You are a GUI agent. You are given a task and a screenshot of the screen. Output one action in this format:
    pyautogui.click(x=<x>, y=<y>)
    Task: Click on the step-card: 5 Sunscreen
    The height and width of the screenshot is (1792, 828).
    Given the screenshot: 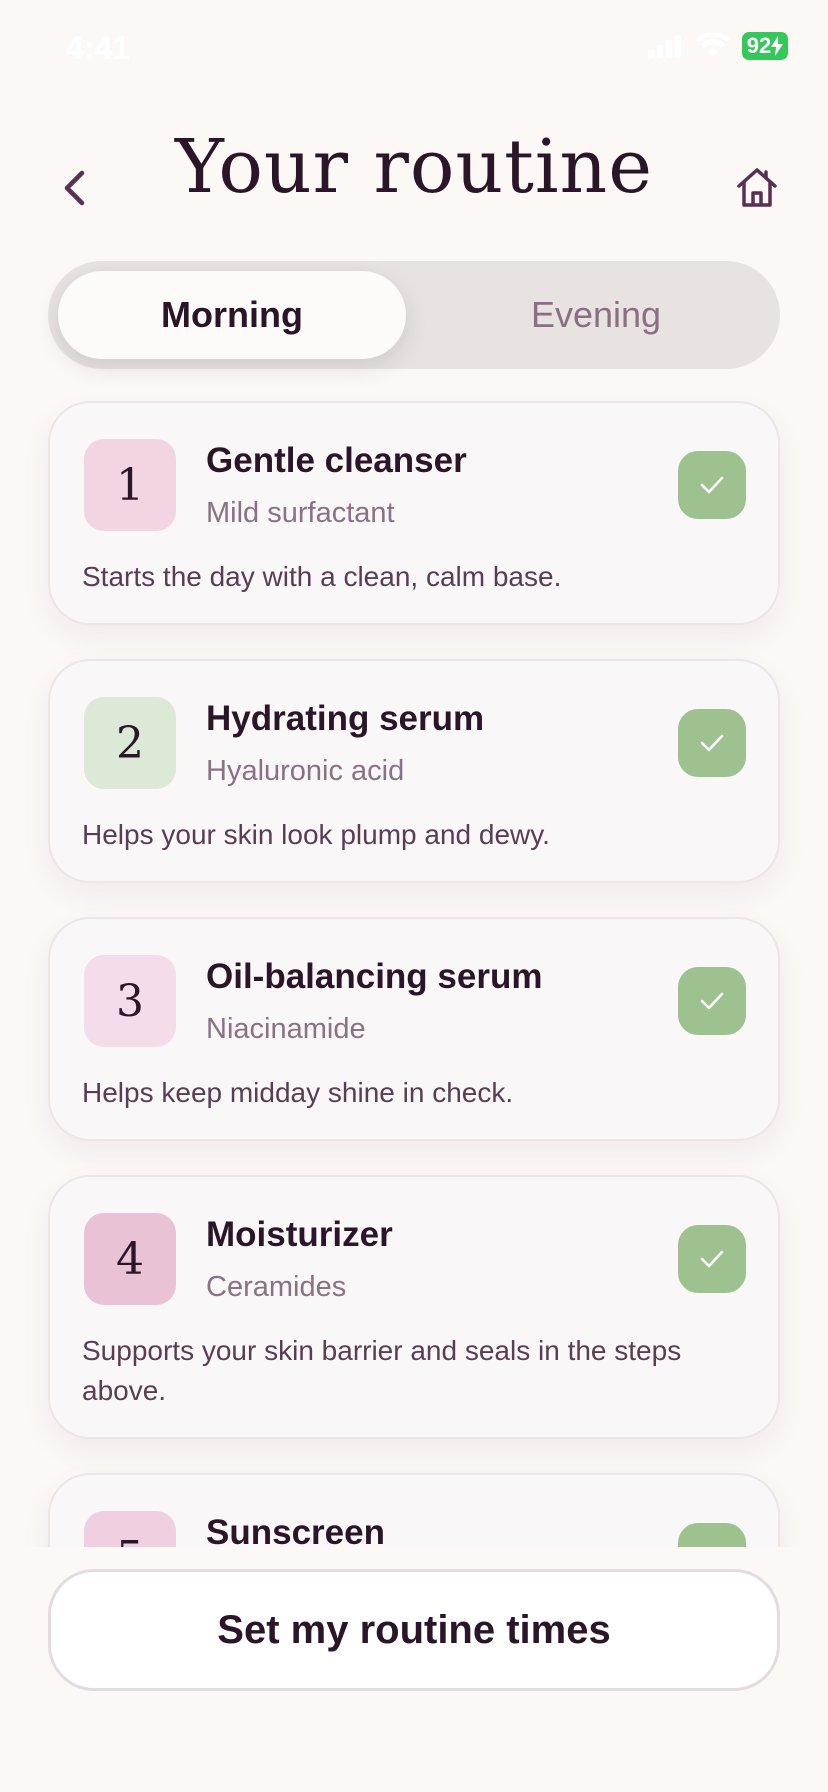 What is the action you would take?
    pyautogui.click(x=414, y=1510)
    